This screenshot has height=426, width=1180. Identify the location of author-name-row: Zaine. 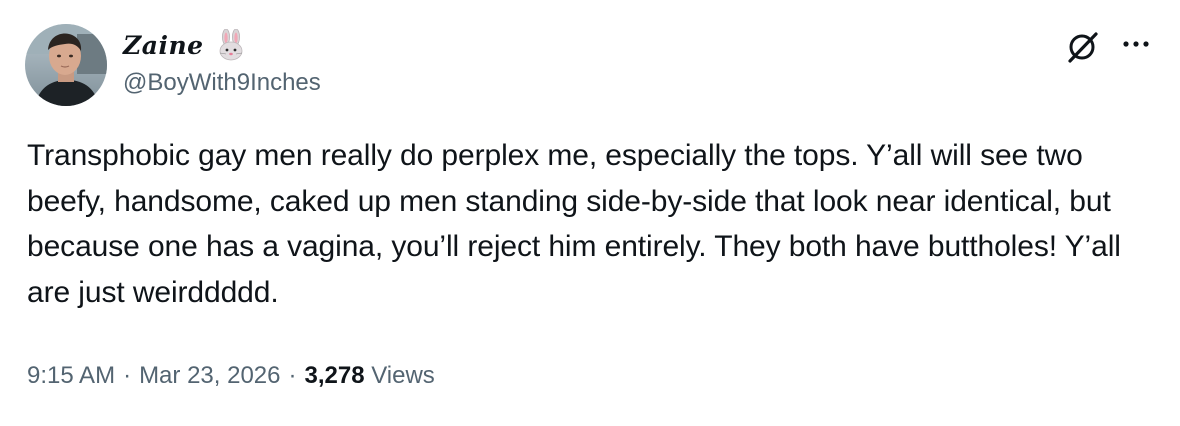
(184, 45).